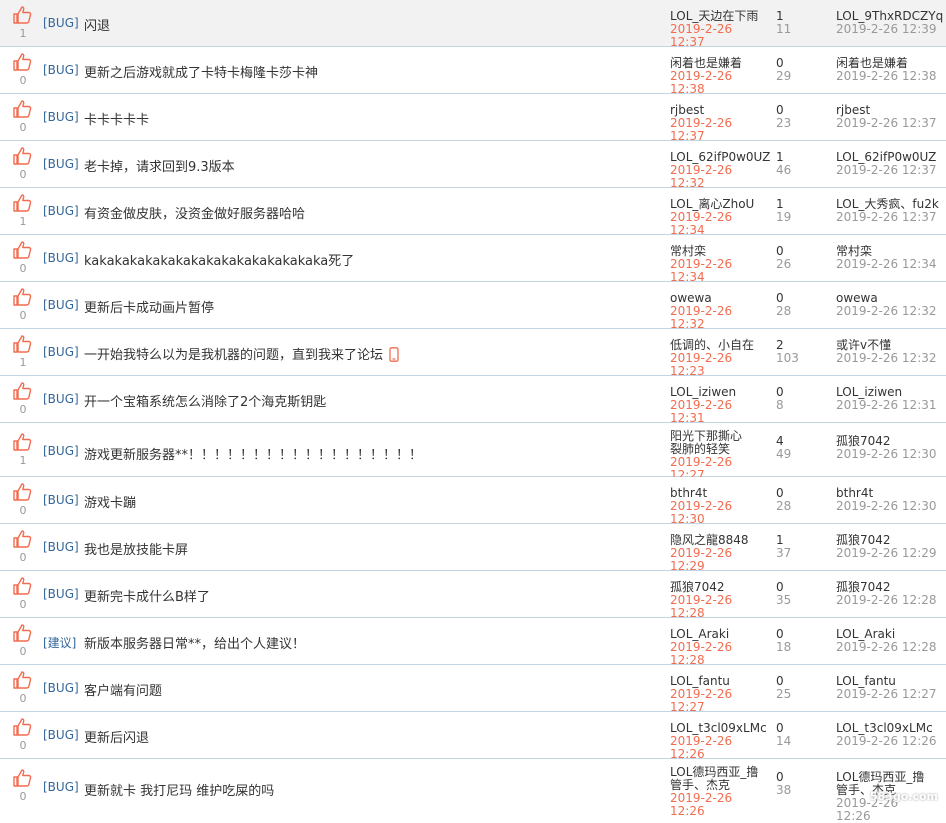 The image size is (946, 823). Describe the element at coordinates (720, 553) in the screenshot. I see `thread-author: 隐风之龍8848 2019-2-26 12:29` at that location.